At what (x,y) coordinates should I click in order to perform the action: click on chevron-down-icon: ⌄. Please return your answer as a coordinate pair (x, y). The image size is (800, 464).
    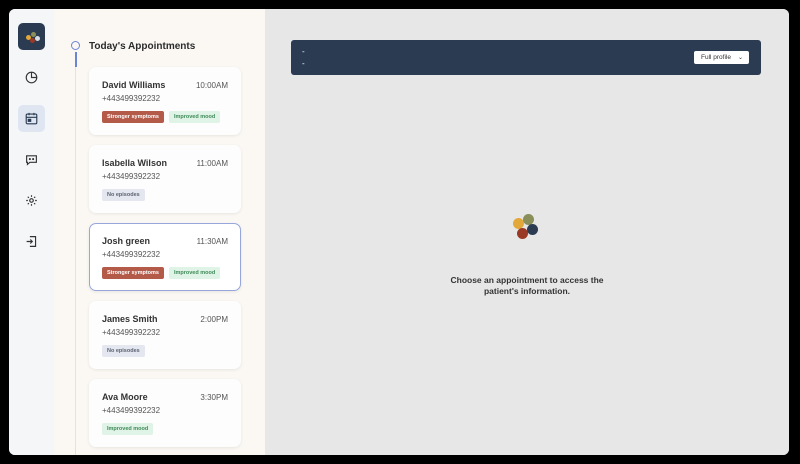
    Looking at the image, I should click on (740, 58).